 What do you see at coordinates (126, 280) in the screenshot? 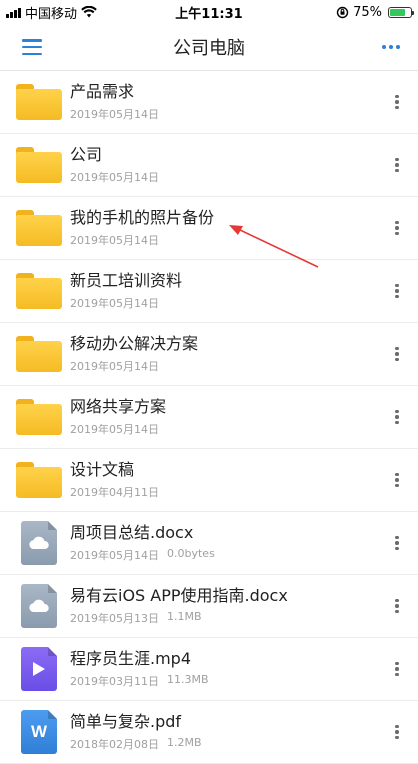
I see `file-name: 新员工培训资料` at bounding box center [126, 280].